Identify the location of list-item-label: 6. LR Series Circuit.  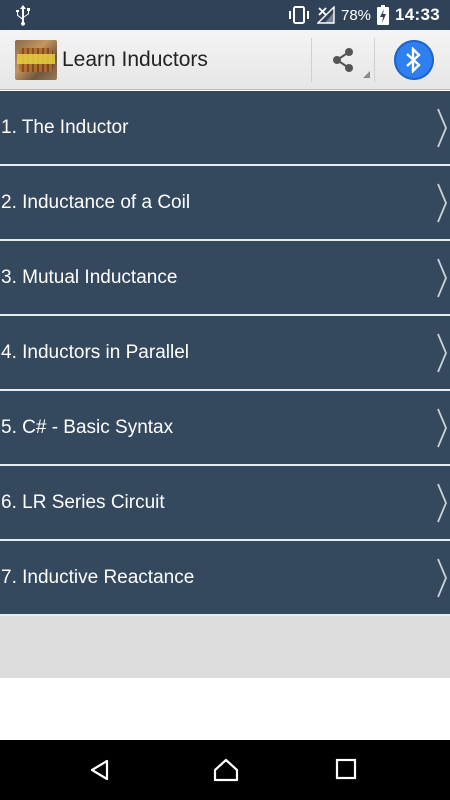
(83, 502).